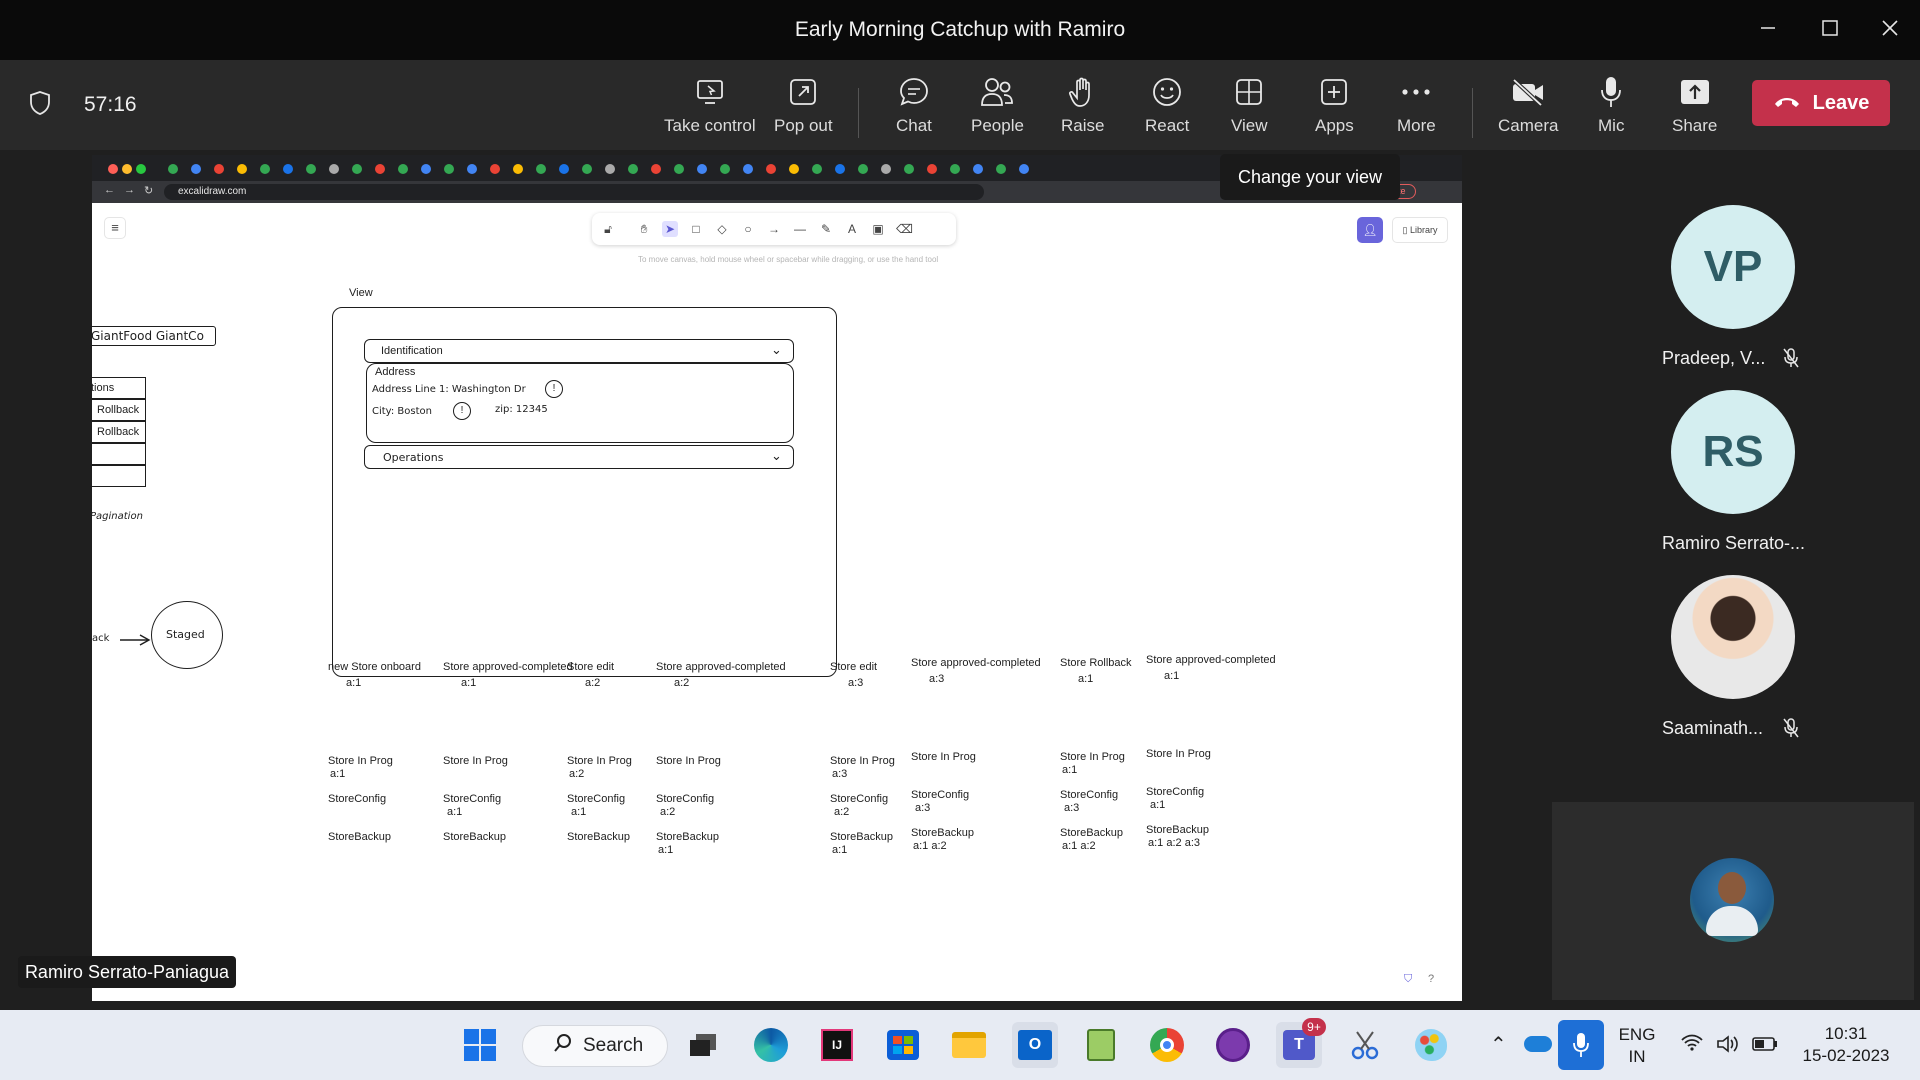 The width and height of the screenshot is (1920, 1080). What do you see at coordinates (115, 228) in the screenshot?
I see `hamburger-menu-icon: ≡` at bounding box center [115, 228].